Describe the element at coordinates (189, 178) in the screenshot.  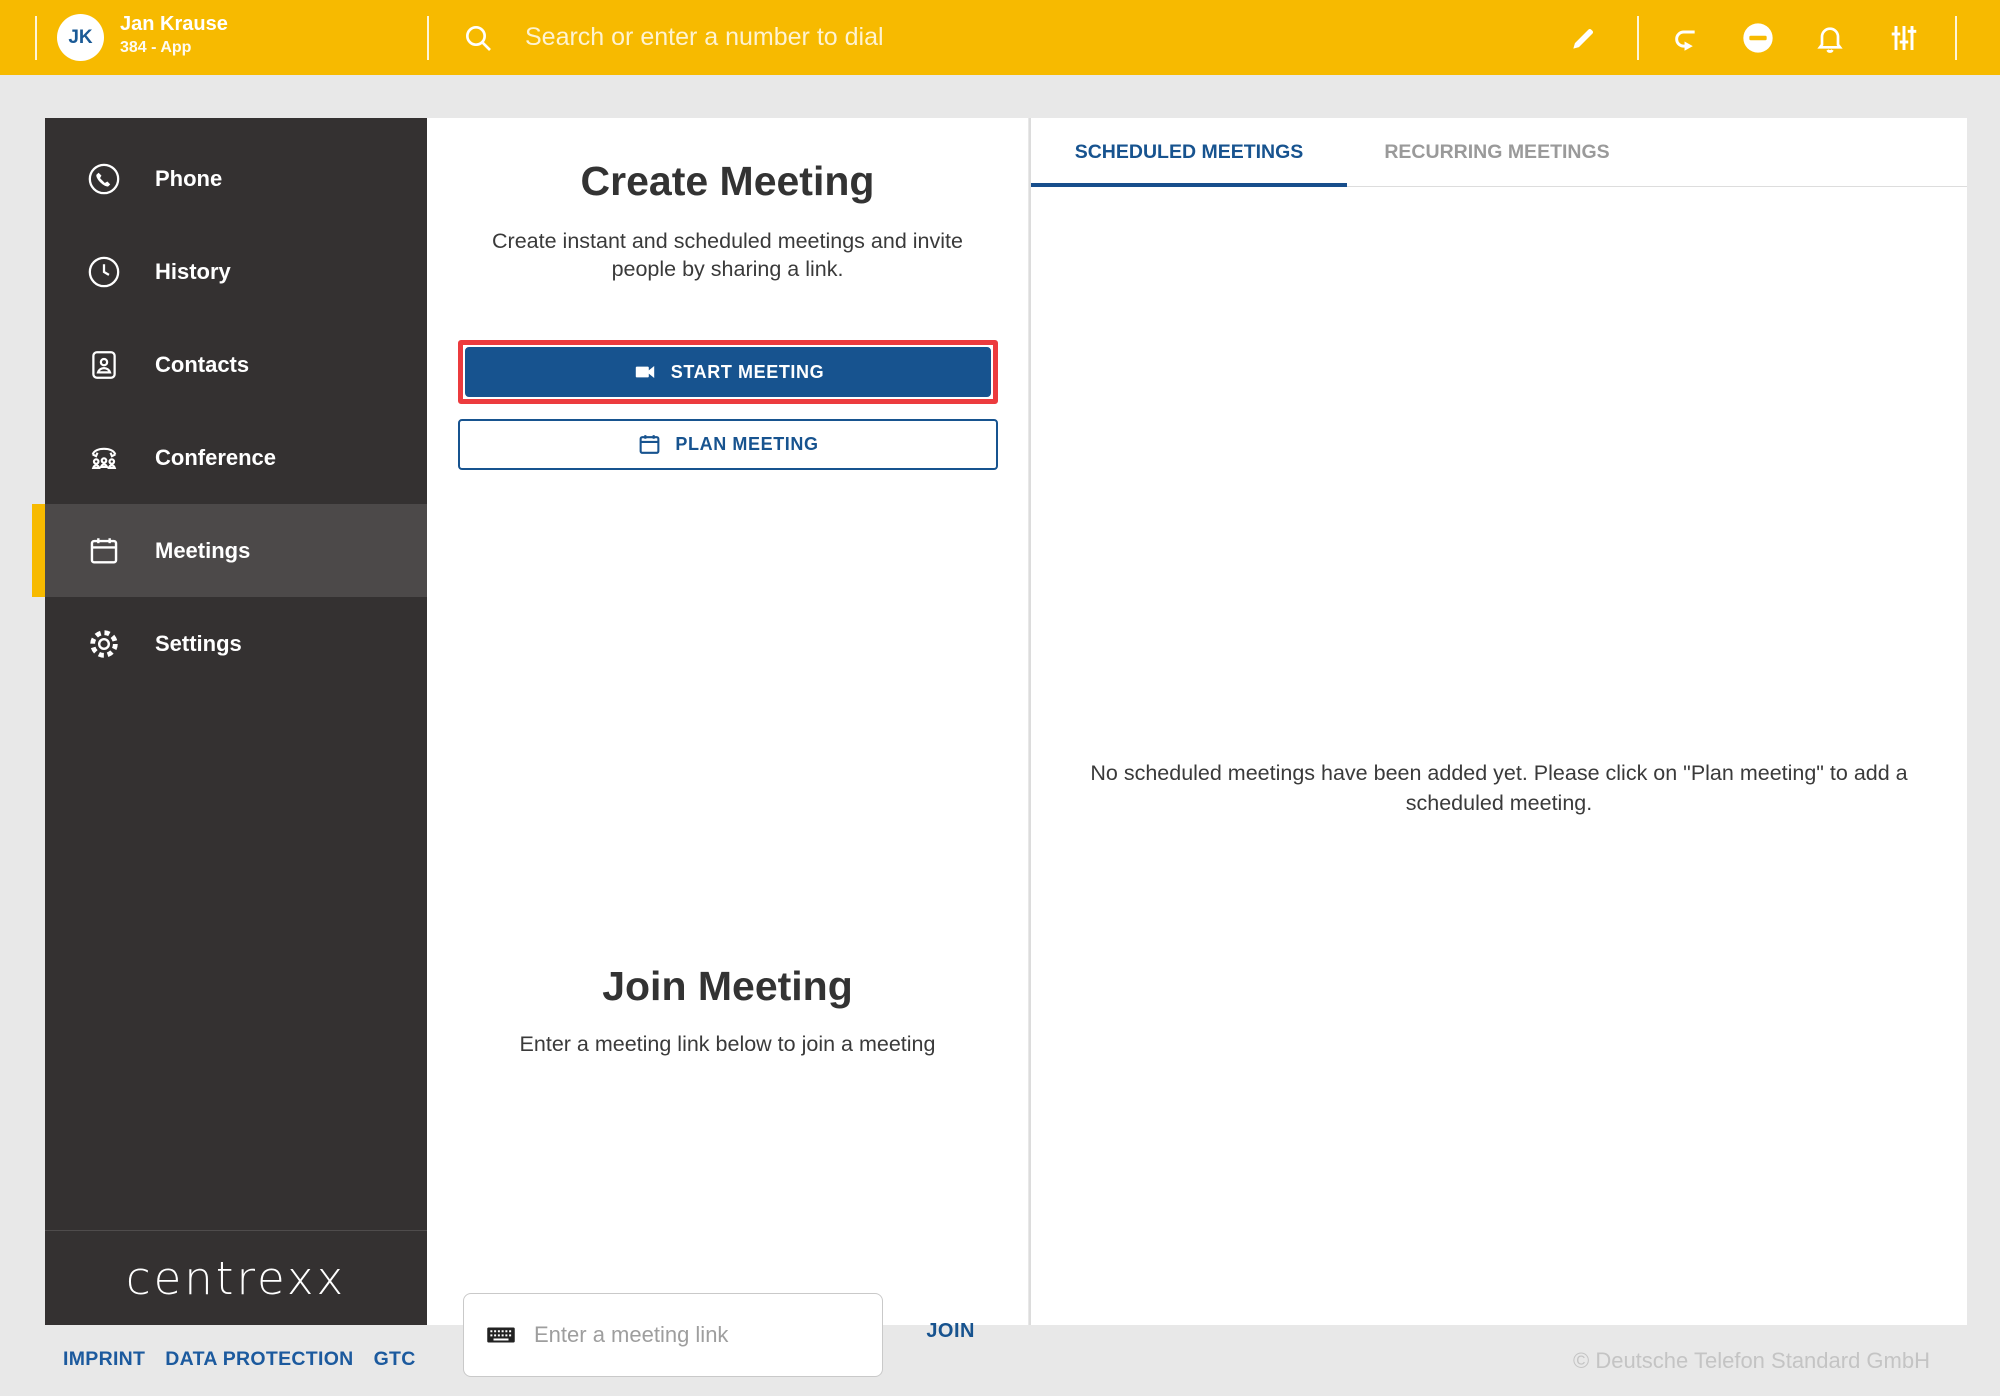
I see `sidebar-item-label: Phone` at that location.